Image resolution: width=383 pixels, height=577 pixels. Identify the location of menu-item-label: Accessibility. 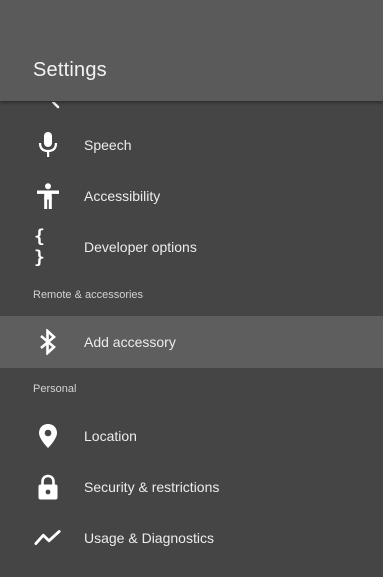
(122, 196).